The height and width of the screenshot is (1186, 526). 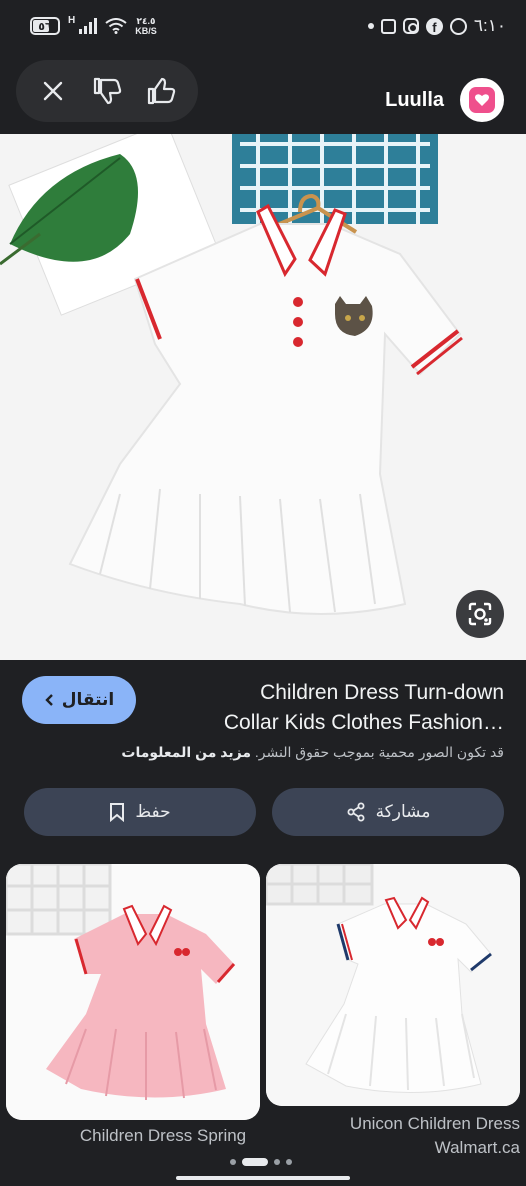 I want to click on lens-icon, so click(x=480, y=614).